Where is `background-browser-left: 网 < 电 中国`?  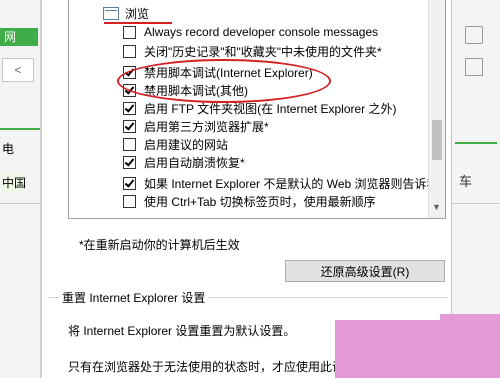
background-browser-left: 网 < 电 中国 is located at coordinates (20, 189).